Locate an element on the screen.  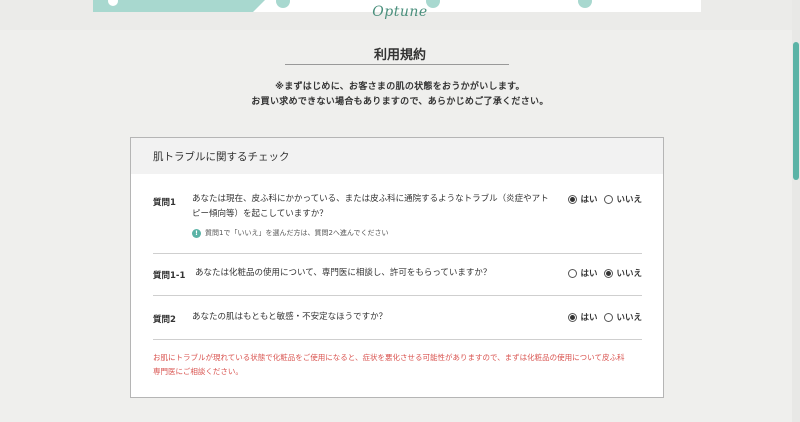
warning-line-2: 専門医にご相談ください。 is located at coordinates (198, 371).